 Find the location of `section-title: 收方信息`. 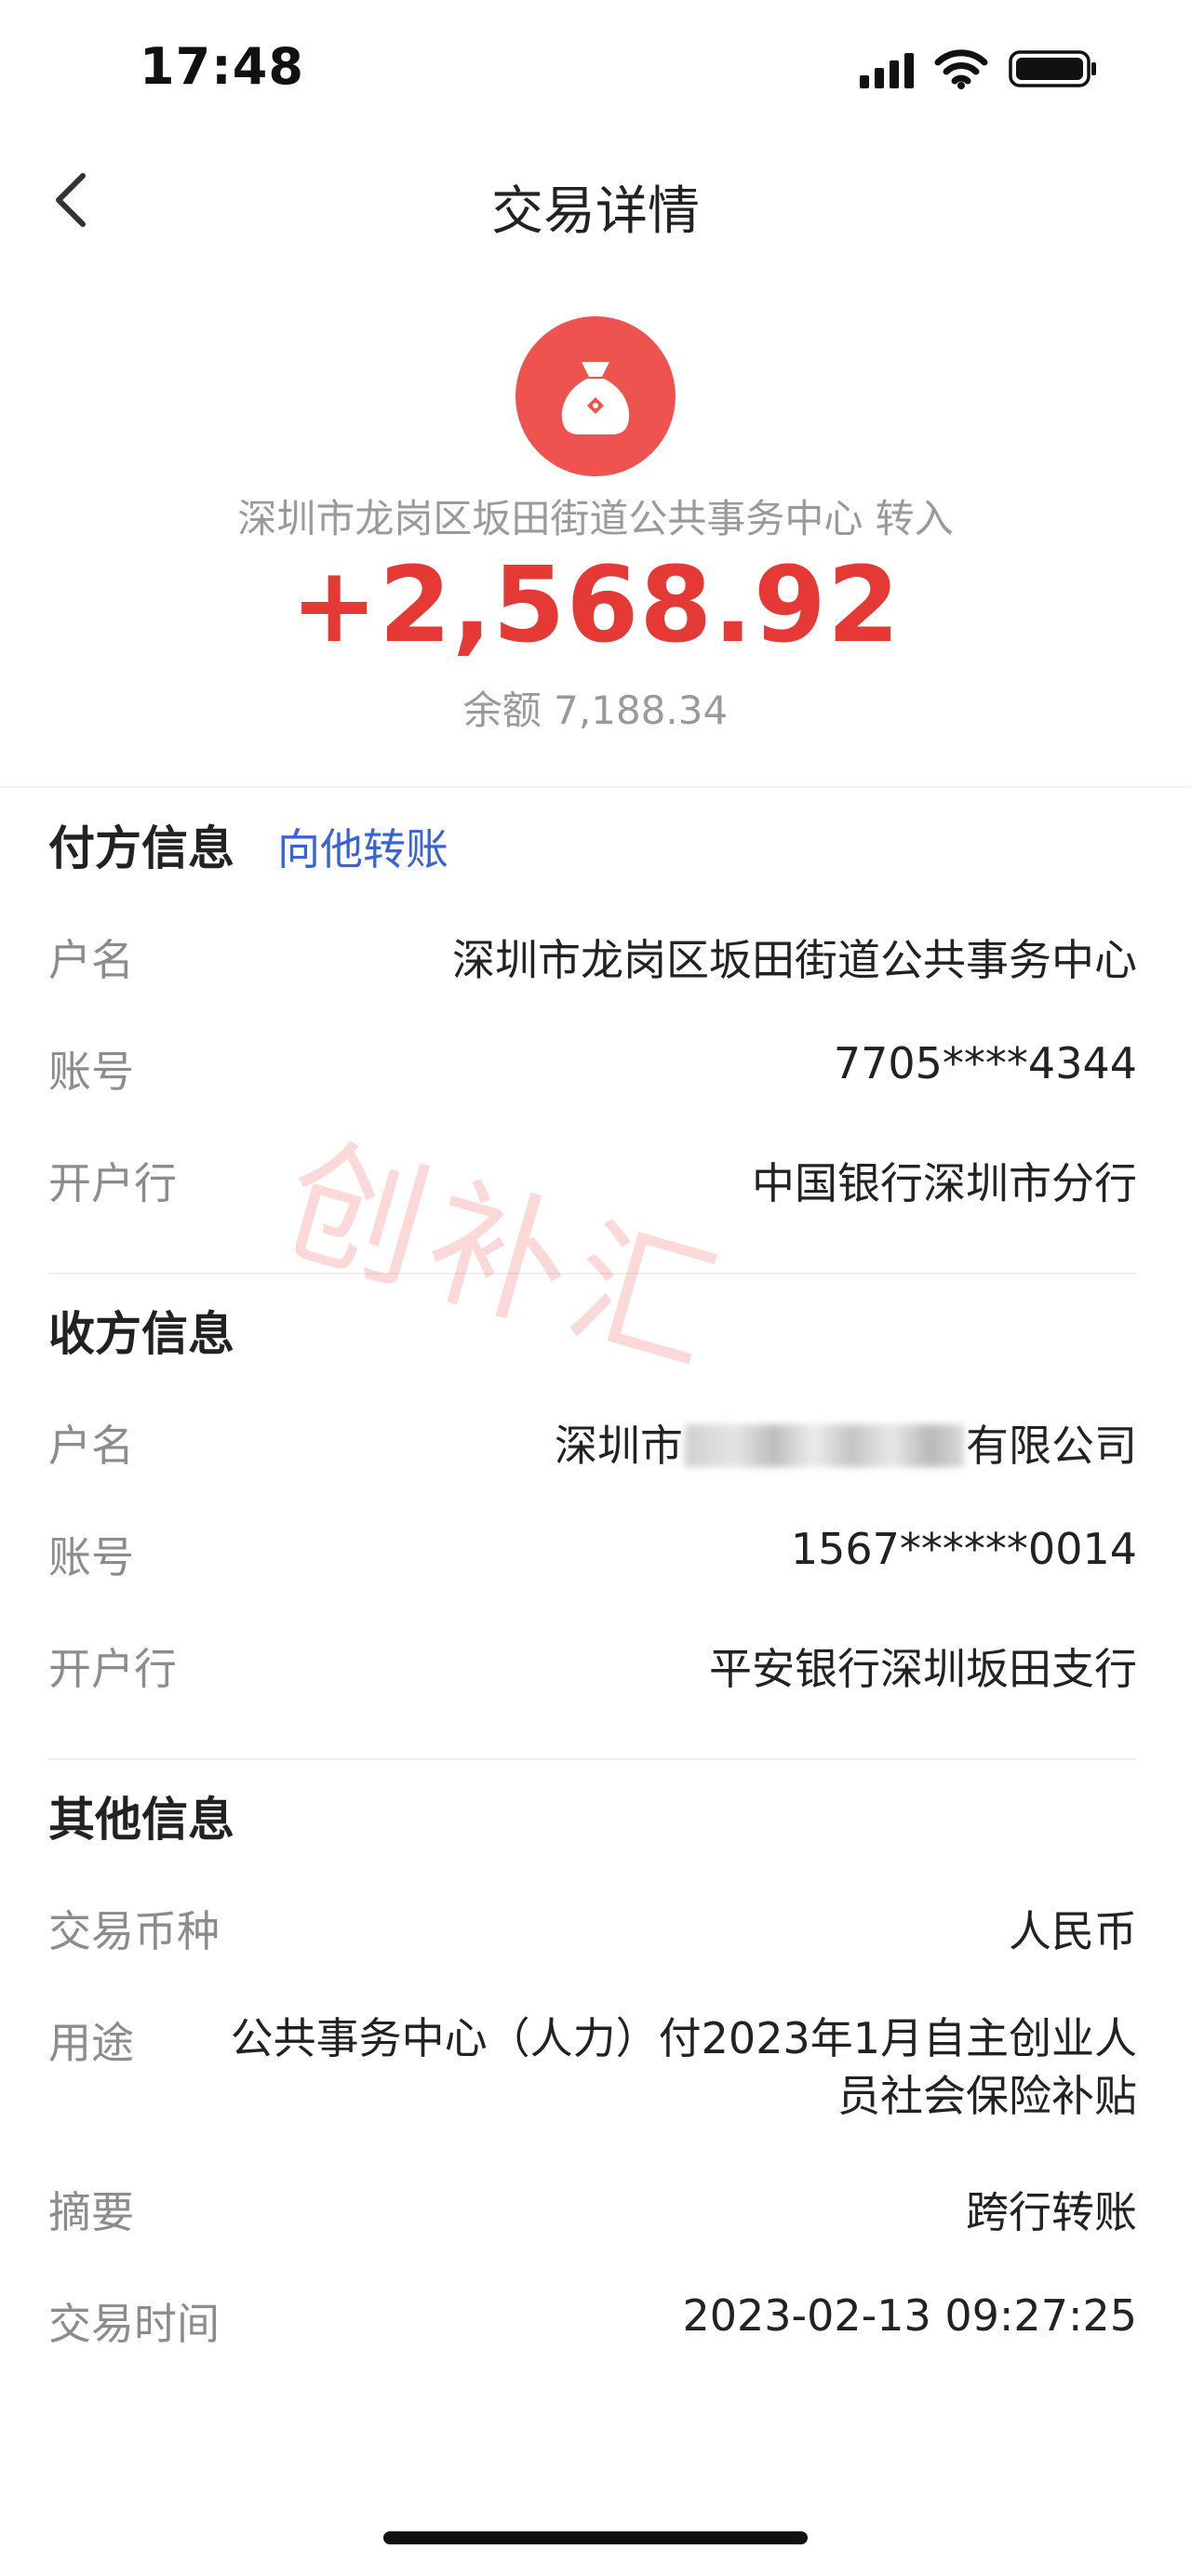

section-title: 收方信息 is located at coordinates (141, 1334).